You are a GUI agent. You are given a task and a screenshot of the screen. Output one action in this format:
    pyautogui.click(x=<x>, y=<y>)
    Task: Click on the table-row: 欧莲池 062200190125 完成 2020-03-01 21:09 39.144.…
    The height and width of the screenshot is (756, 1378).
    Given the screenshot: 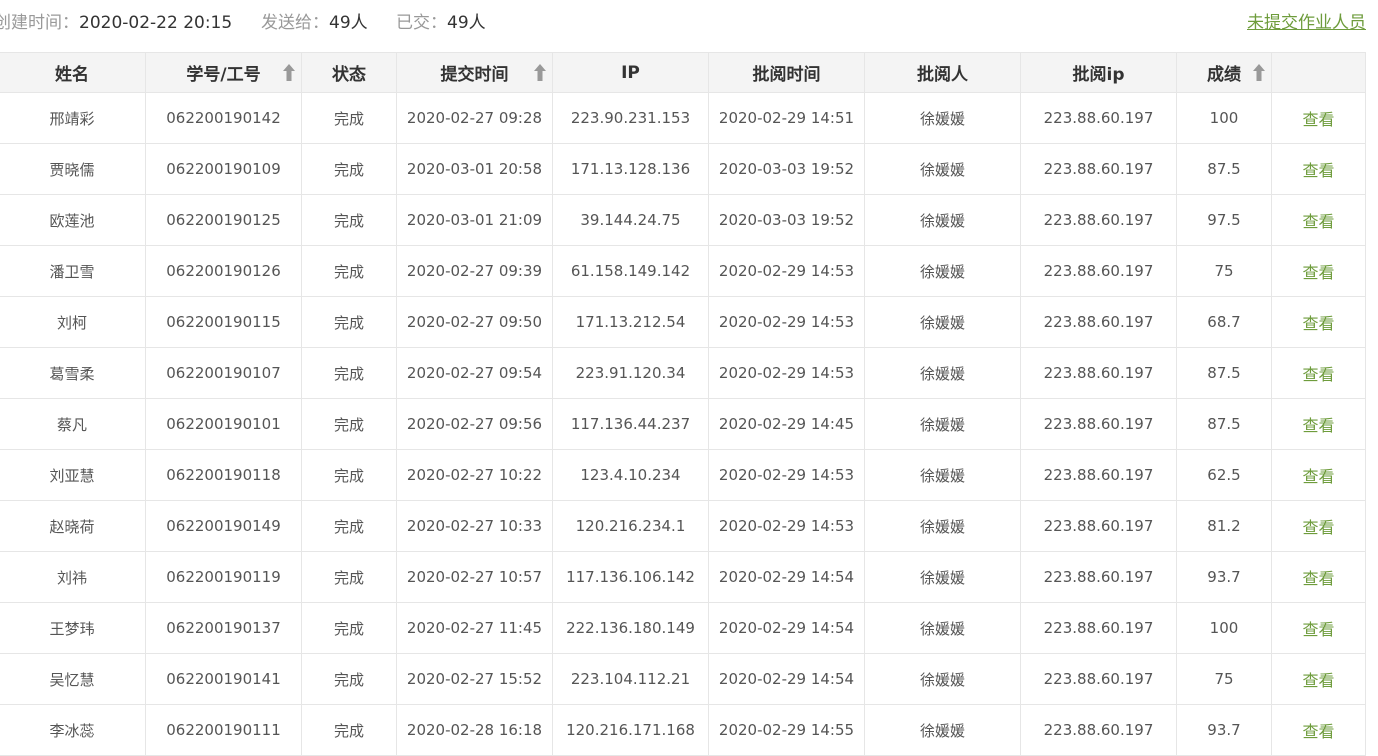 What is the action you would take?
    pyautogui.click(x=683, y=220)
    